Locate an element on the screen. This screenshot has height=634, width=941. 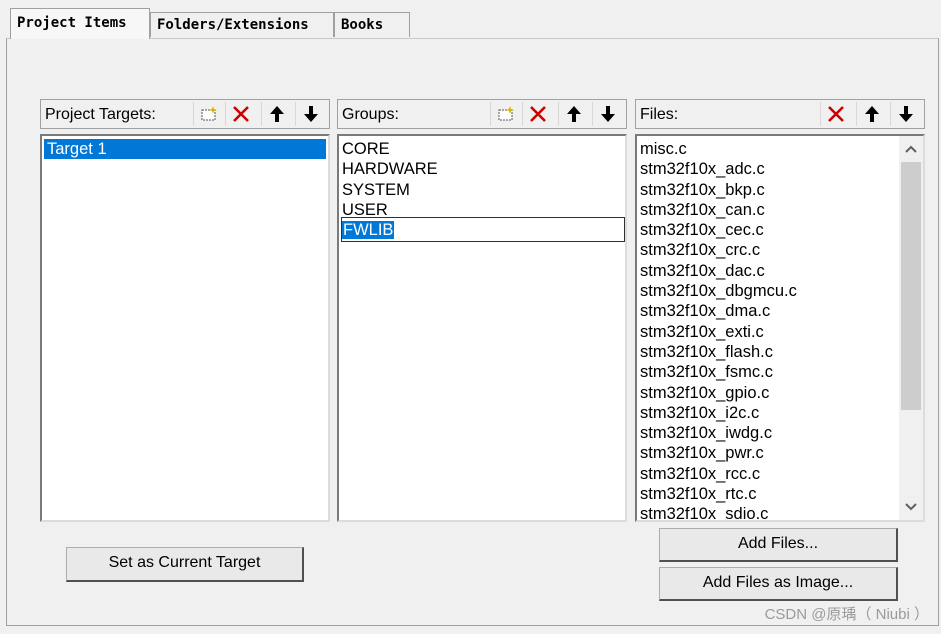
new-group-button is located at coordinates (505, 114).